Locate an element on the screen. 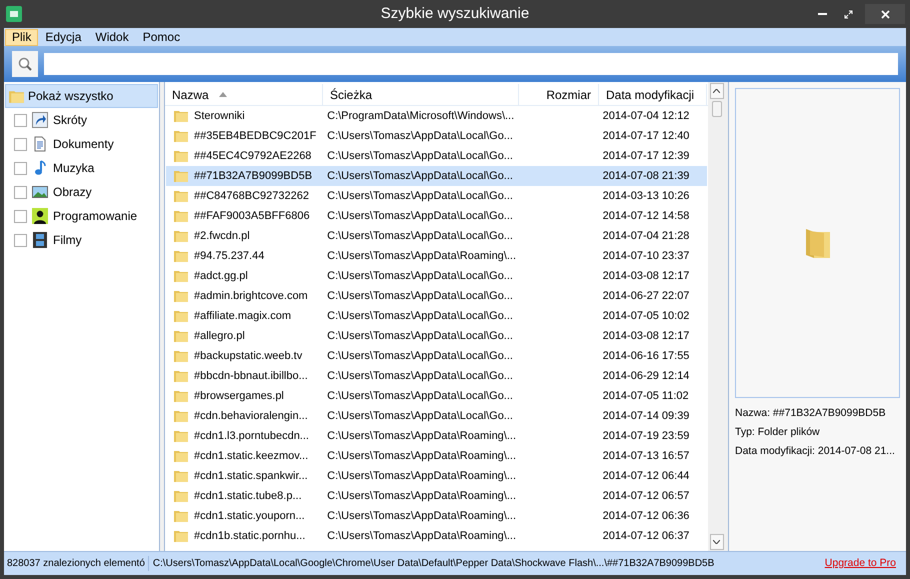 The width and height of the screenshot is (910, 579). table-row: #cdn1.static.tube8.p... C:\Users\Tomasz\AppData\Roaming\... 2014-07-12 06:57 is located at coordinates (436, 496).